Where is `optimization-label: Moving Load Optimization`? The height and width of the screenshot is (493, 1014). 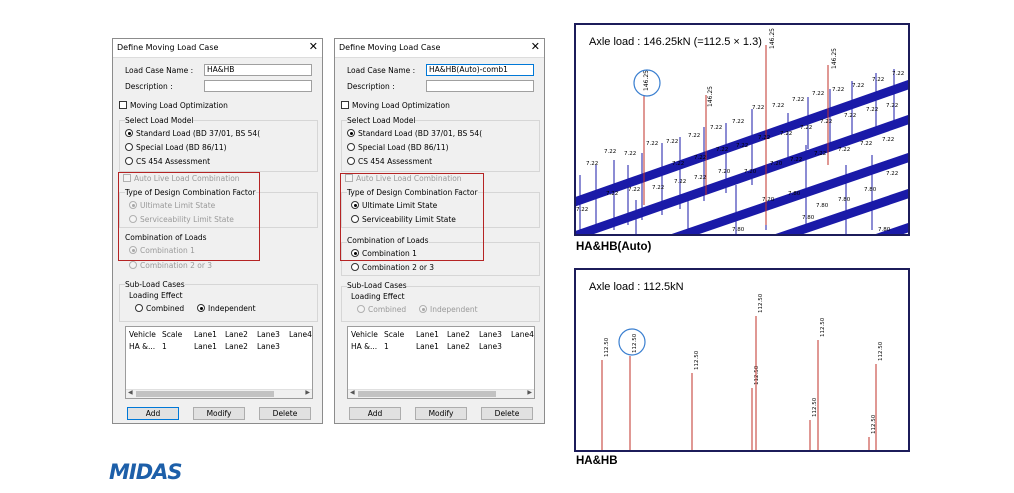 optimization-label: Moving Load Optimization is located at coordinates (401, 105).